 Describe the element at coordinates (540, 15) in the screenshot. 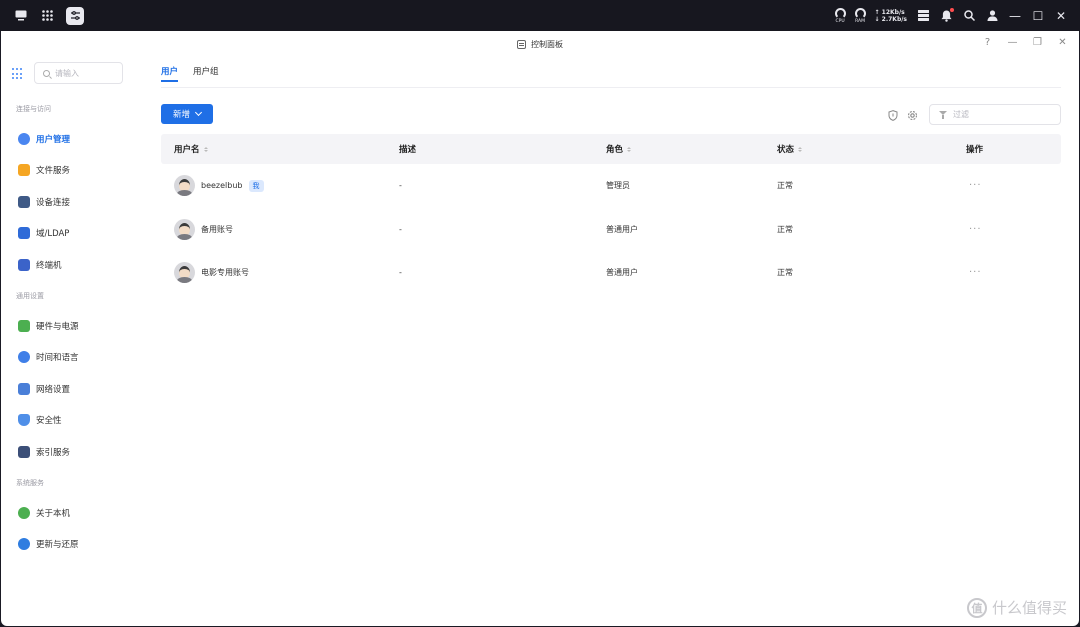

I see `system-taskbar: CPU RAM ↑ 12Kb/s ↓ 2.7Kb/s — ☐ ✕` at that location.